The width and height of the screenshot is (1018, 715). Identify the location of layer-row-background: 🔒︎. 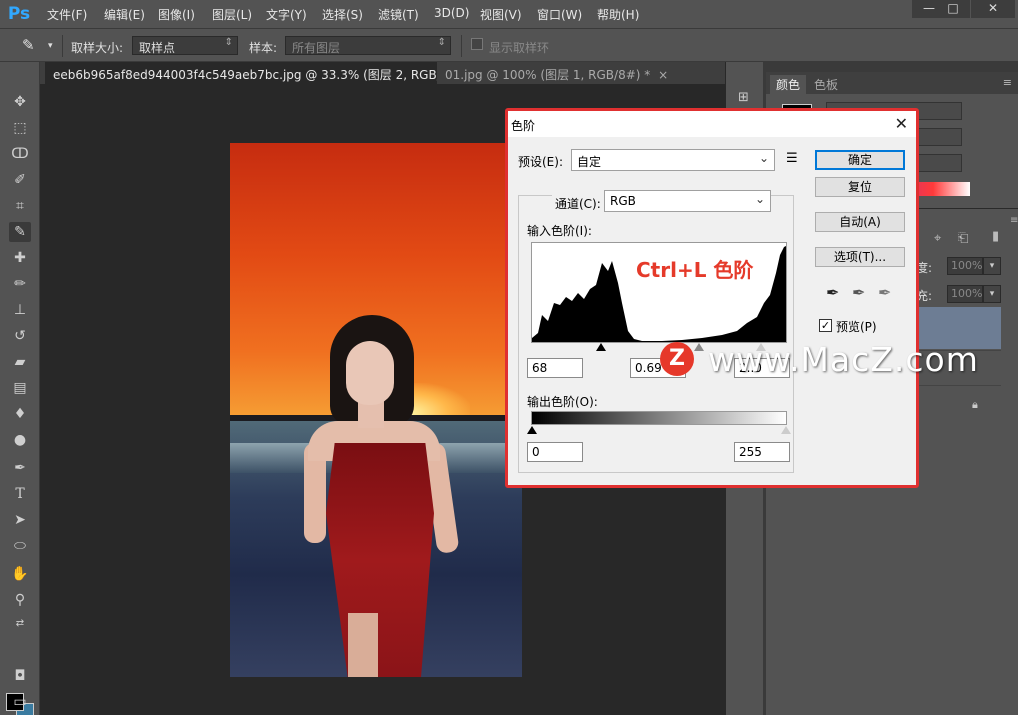
(958, 405).